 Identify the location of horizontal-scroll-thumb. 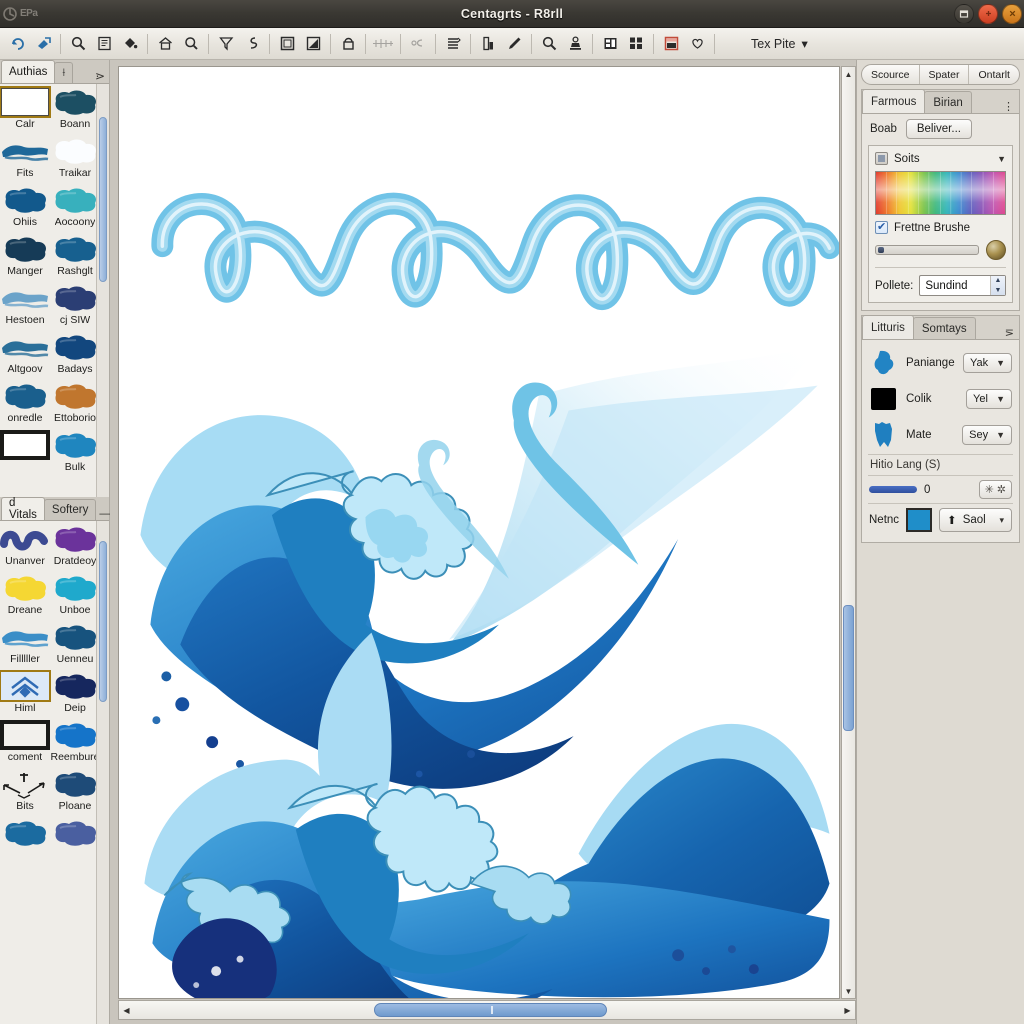
(490, 1010).